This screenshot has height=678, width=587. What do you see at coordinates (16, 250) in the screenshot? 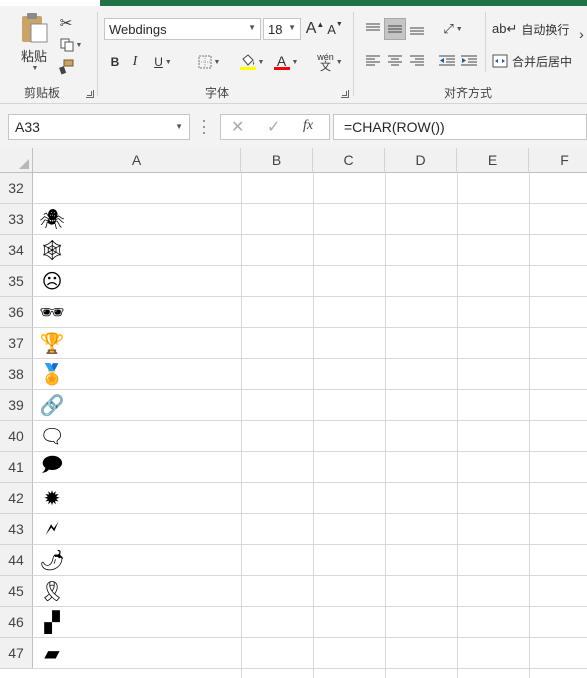
I see `row-header: 34` at bounding box center [16, 250].